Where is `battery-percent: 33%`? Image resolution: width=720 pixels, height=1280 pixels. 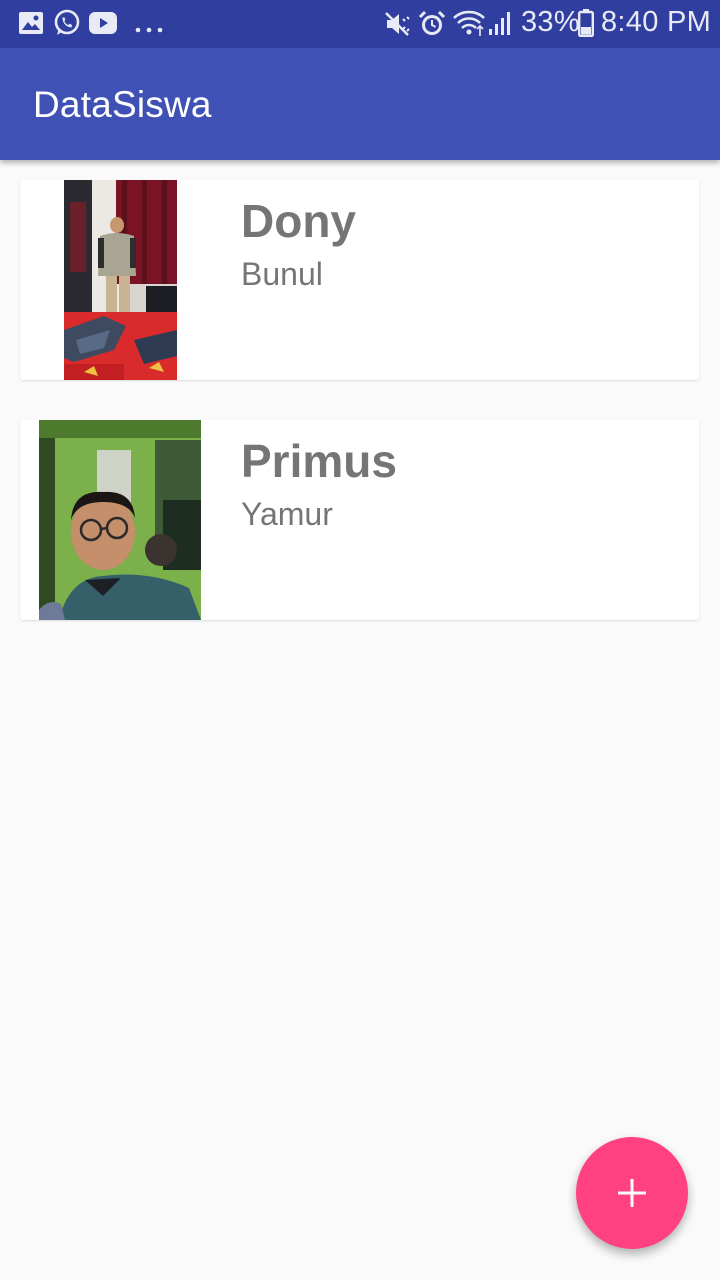
battery-percent: 33% is located at coordinates (550, 22).